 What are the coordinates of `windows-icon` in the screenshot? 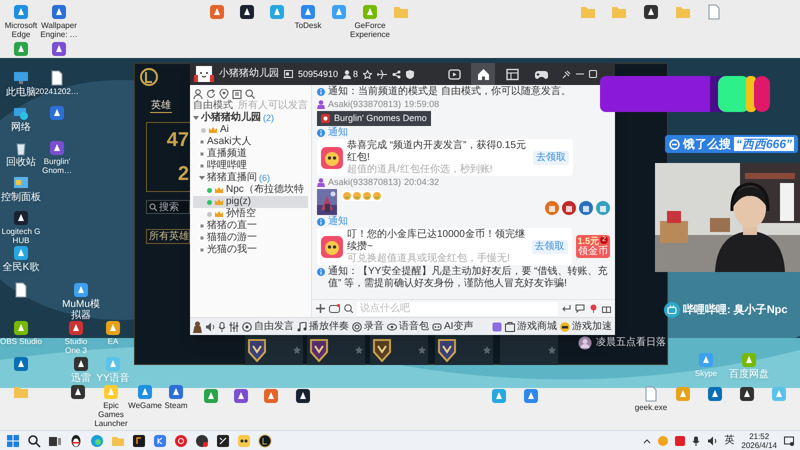 It's located at (13, 441).